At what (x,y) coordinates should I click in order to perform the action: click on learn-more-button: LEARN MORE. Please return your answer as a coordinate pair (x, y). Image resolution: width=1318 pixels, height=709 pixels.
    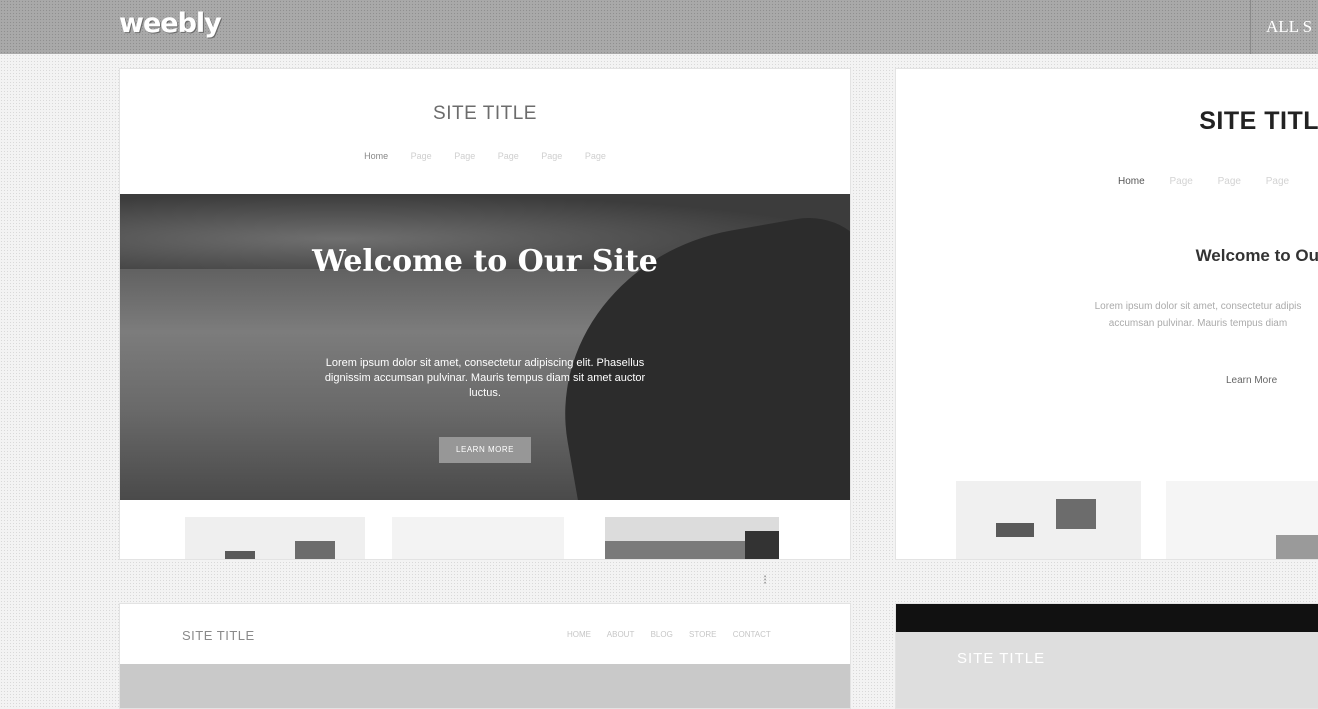
    Looking at the image, I should click on (485, 450).